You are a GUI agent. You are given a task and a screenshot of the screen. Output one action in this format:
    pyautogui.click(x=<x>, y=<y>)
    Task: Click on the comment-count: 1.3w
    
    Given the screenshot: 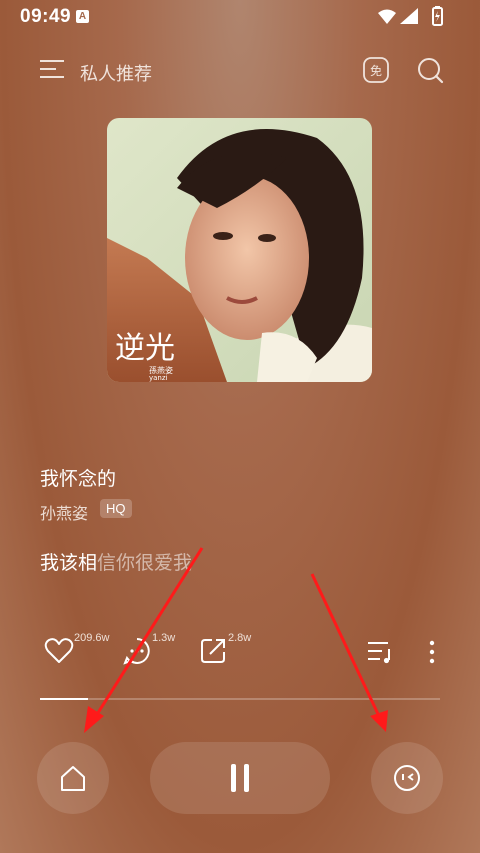 What is the action you would take?
    pyautogui.click(x=164, y=638)
    